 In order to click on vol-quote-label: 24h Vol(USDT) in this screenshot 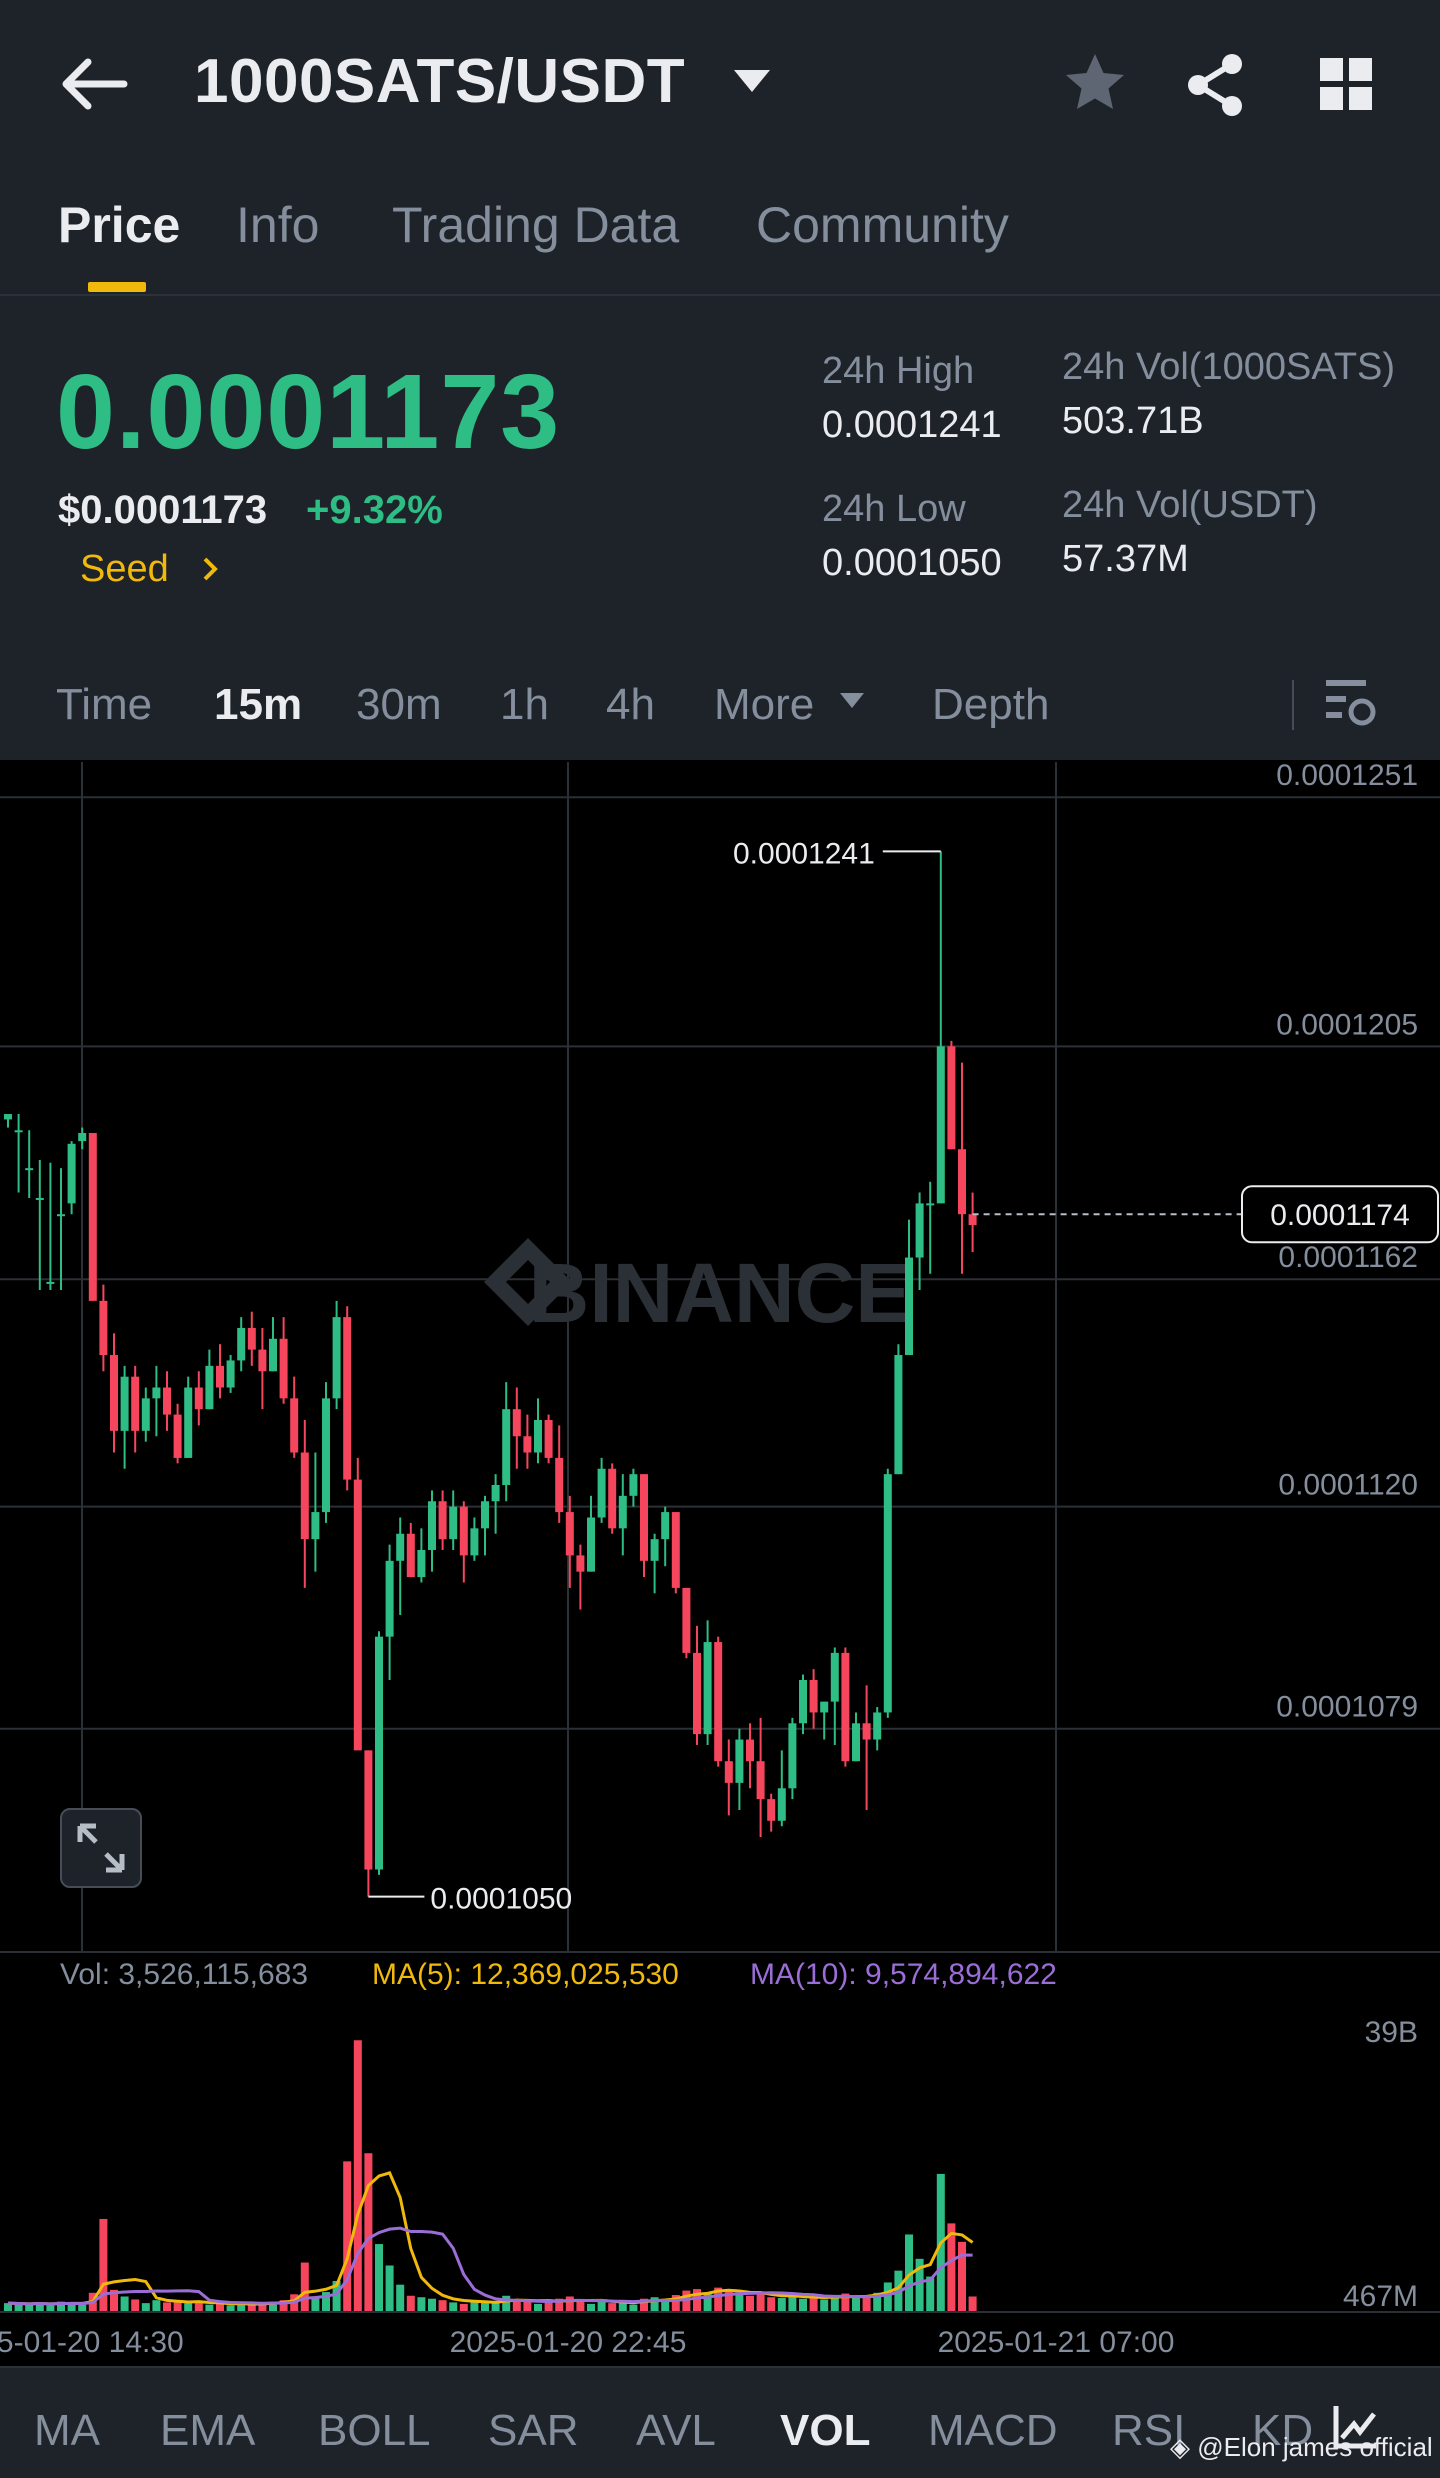, I will do `click(1190, 505)`.